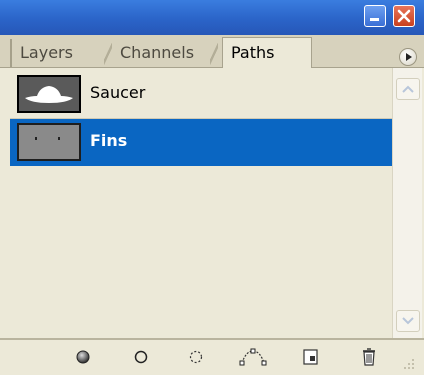 This screenshot has height=375, width=424. What do you see at coordinates (46, 52) in the screenshot?
I see `tab-layers-label: Layers` at bounding box center [46, 52].